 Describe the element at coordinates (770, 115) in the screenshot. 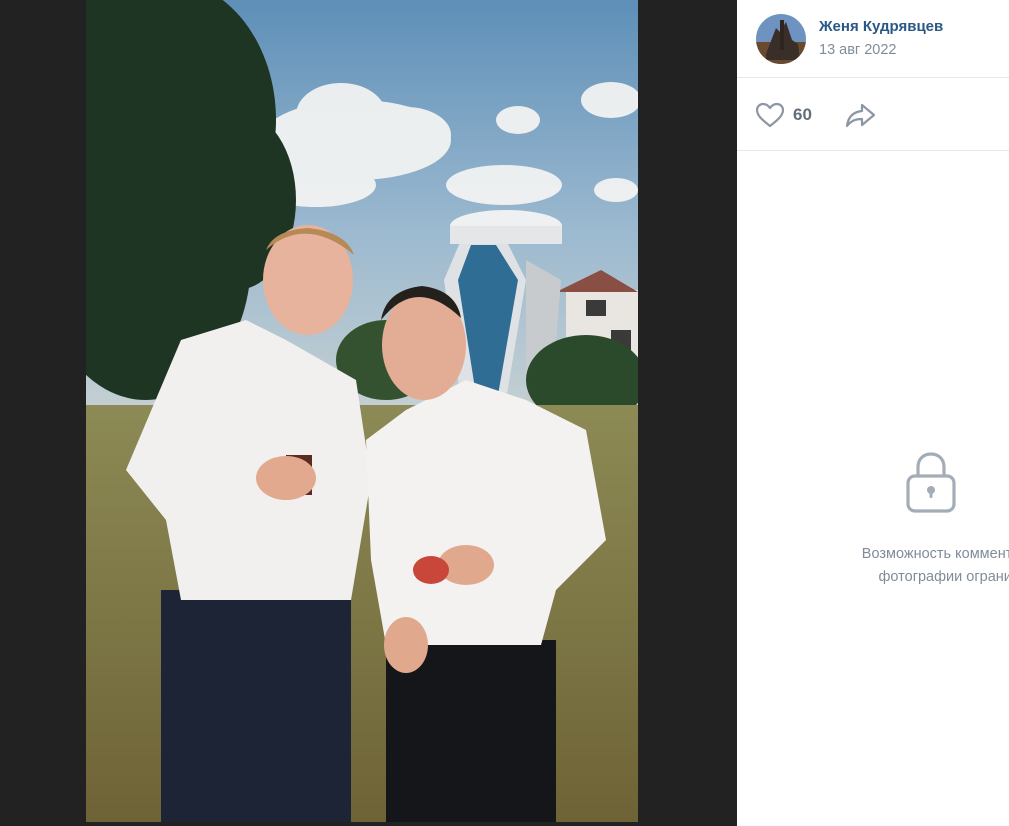

I see `heart-icon` at that location.